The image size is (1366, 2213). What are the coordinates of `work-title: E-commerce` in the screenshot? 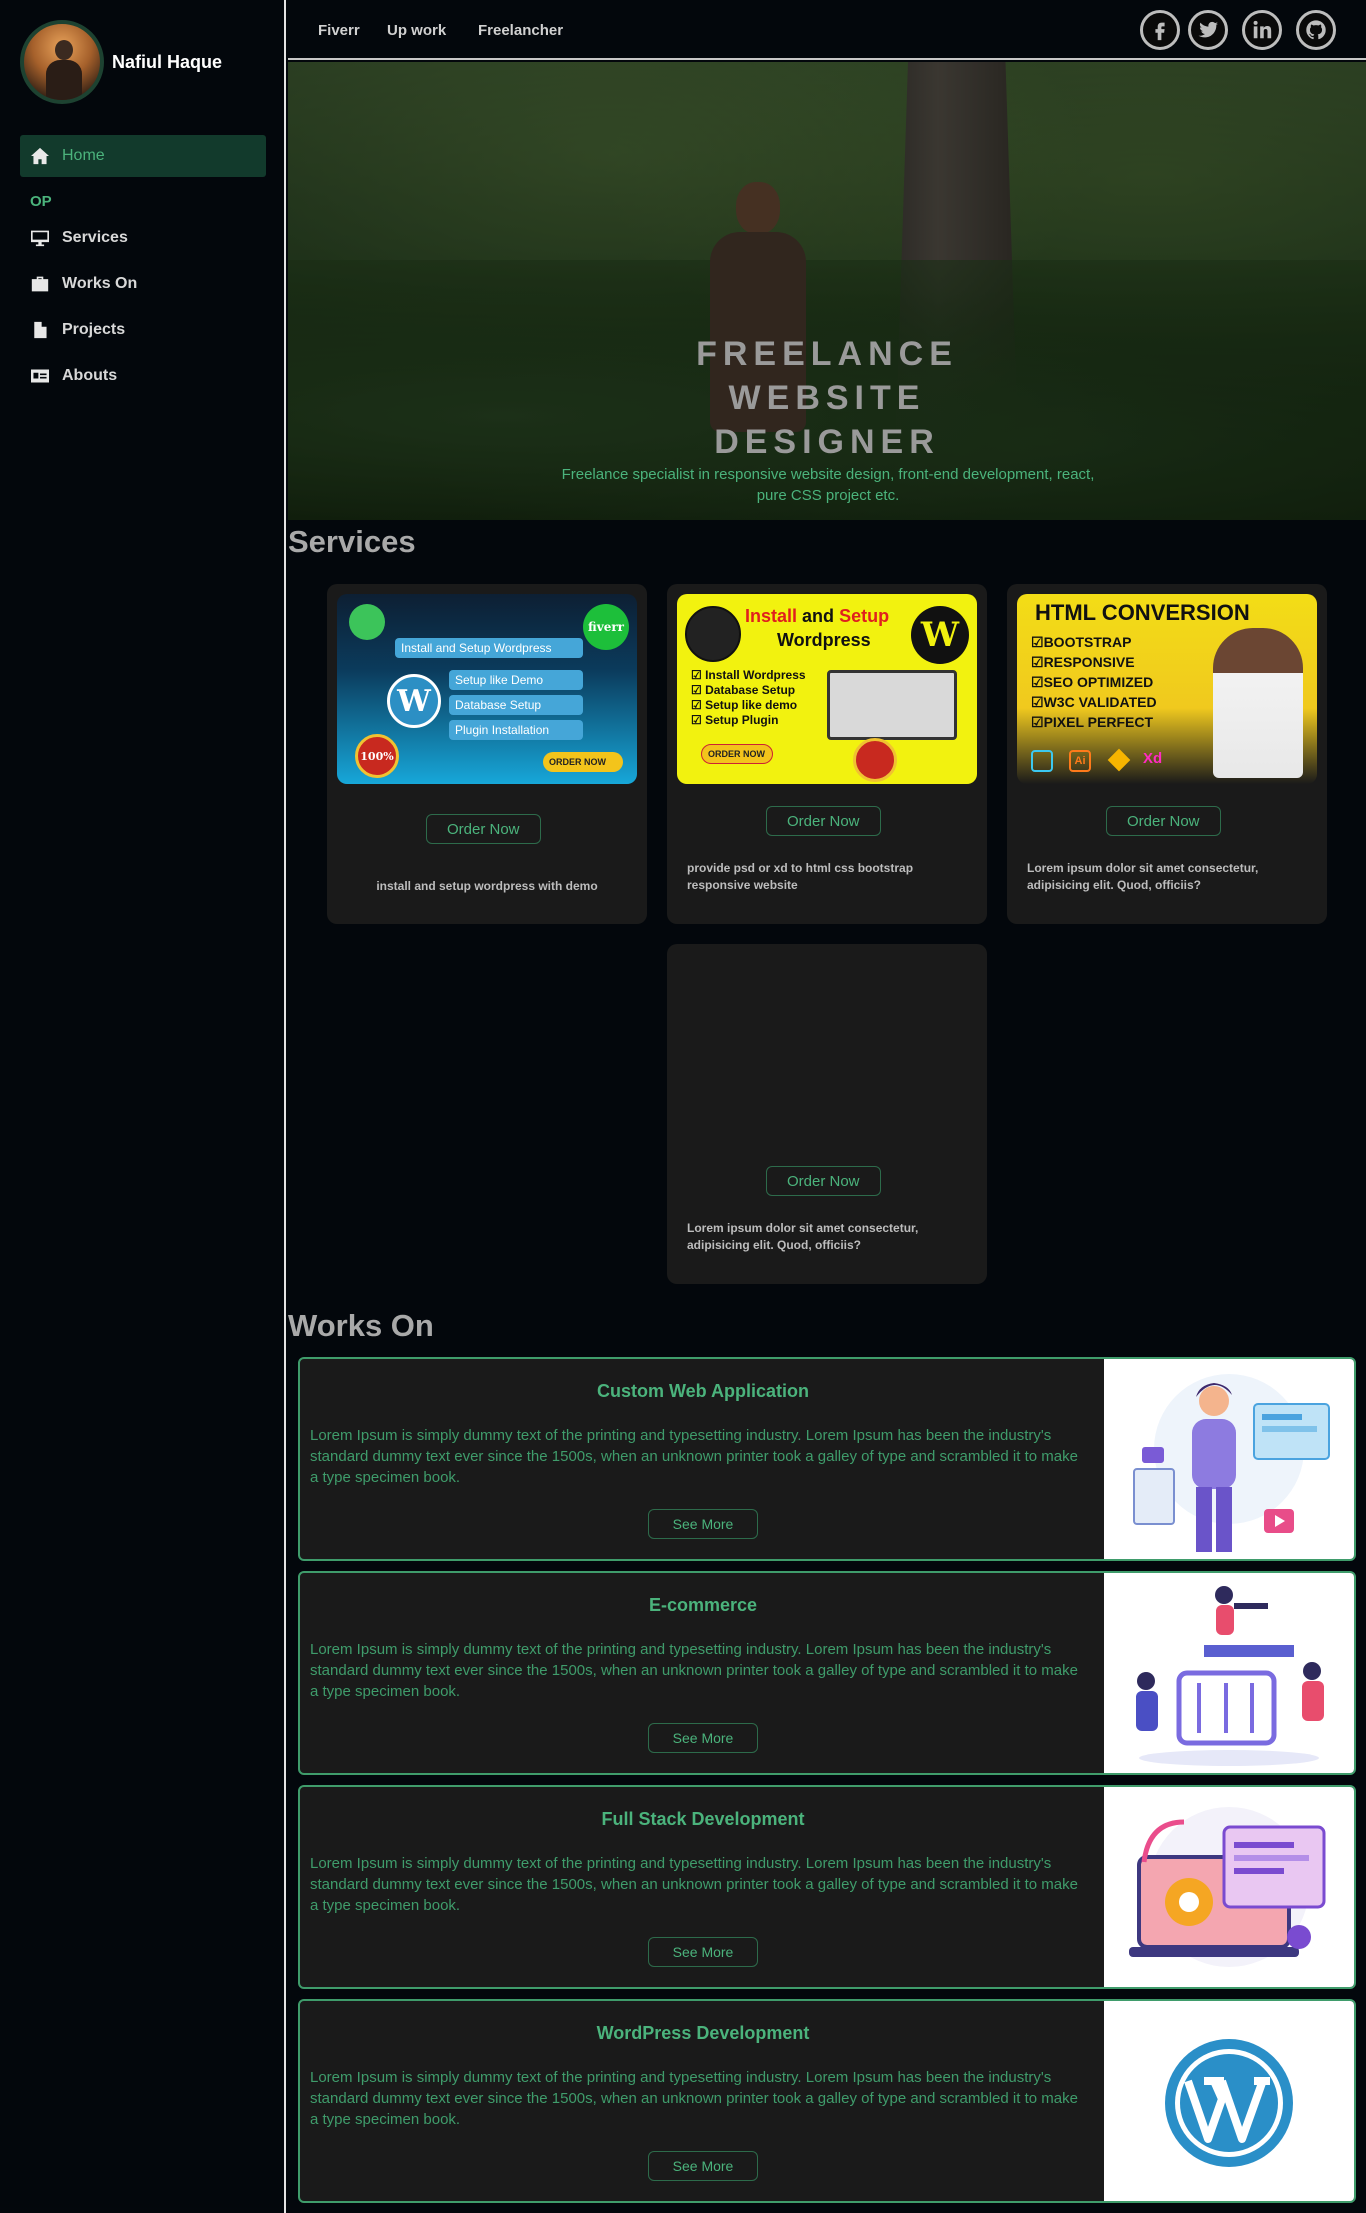 It's located at (703, 1605).